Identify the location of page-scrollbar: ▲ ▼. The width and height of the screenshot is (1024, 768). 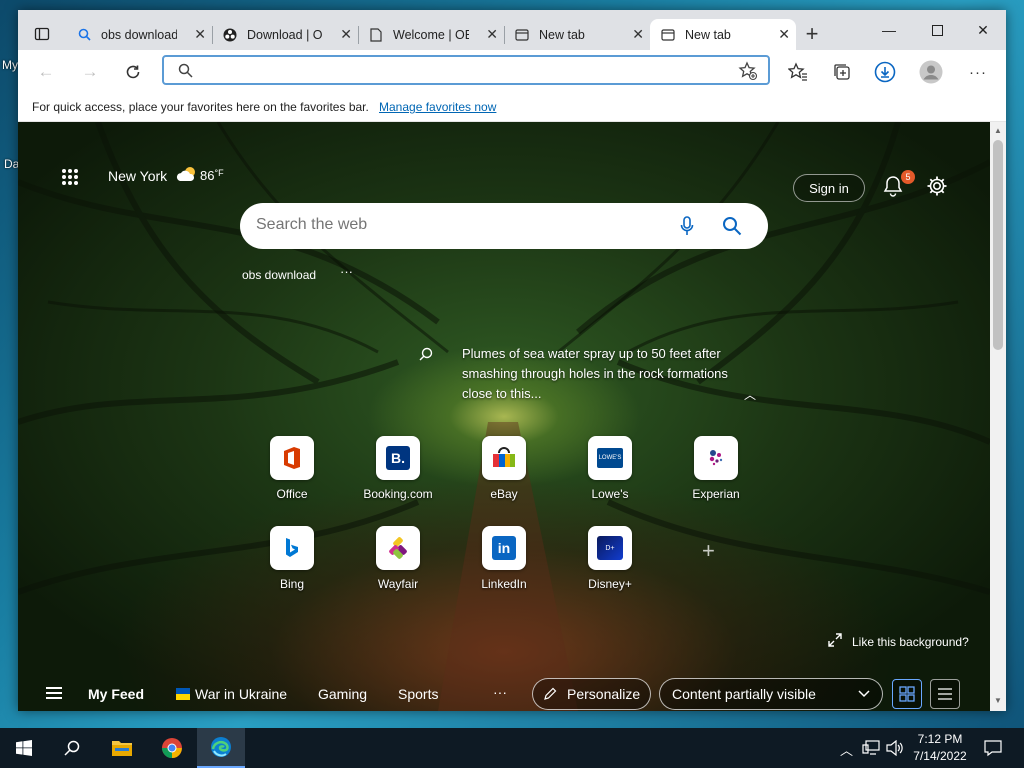
(998, 416).